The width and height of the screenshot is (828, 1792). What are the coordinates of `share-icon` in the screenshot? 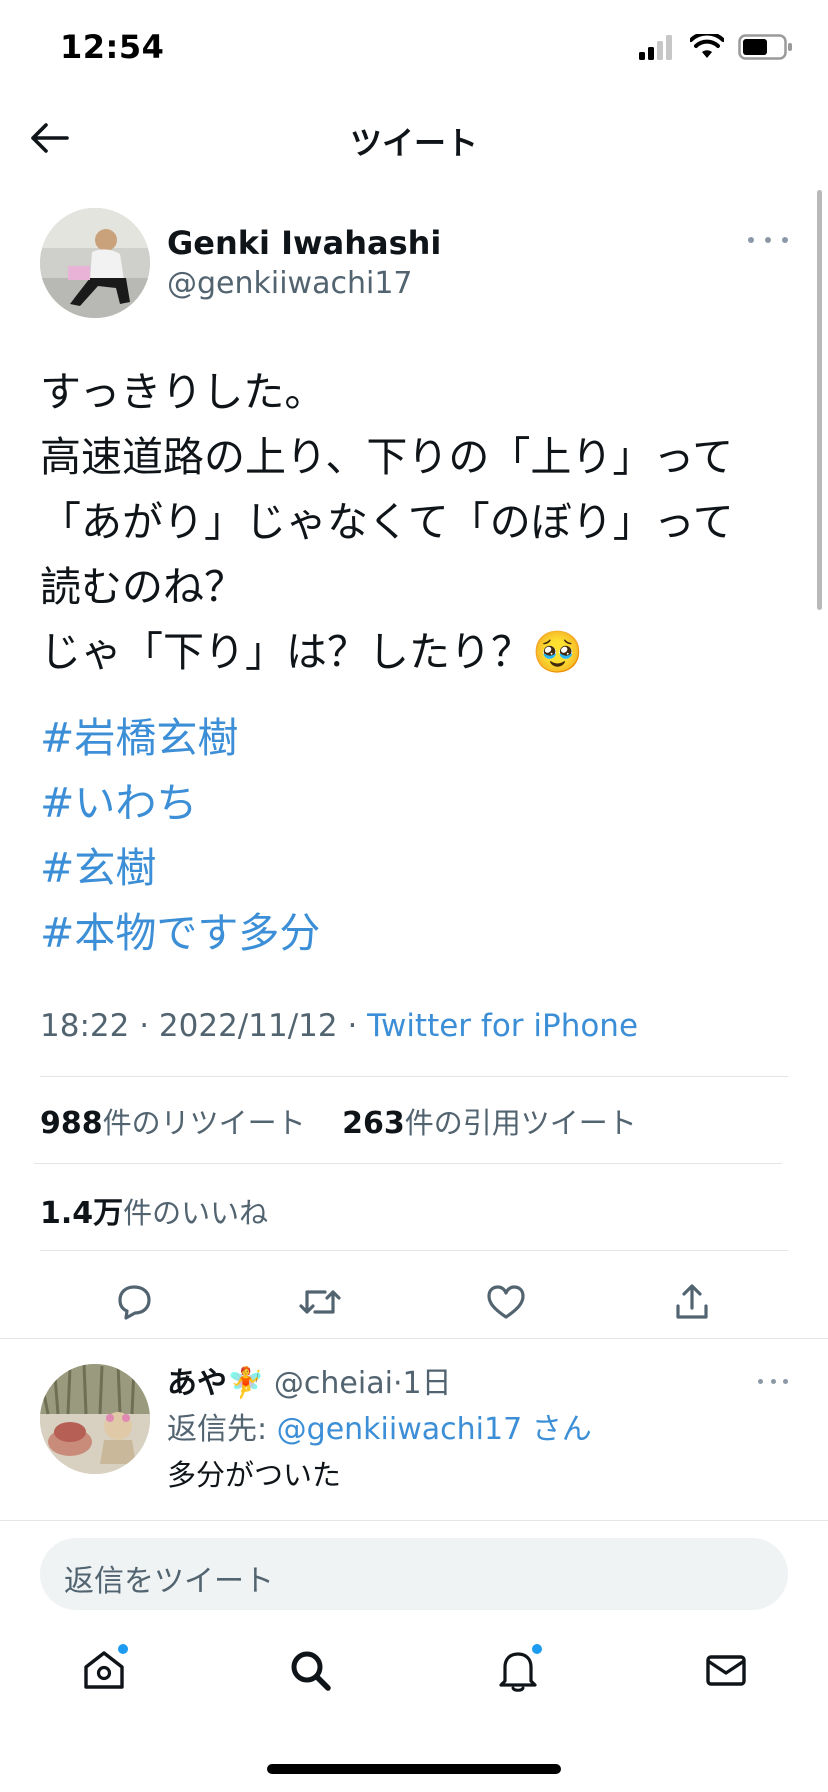 It's located at (692, 1301).